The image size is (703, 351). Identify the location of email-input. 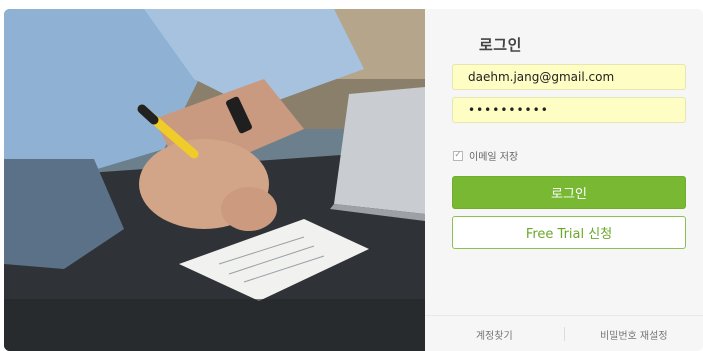
(569, 77).